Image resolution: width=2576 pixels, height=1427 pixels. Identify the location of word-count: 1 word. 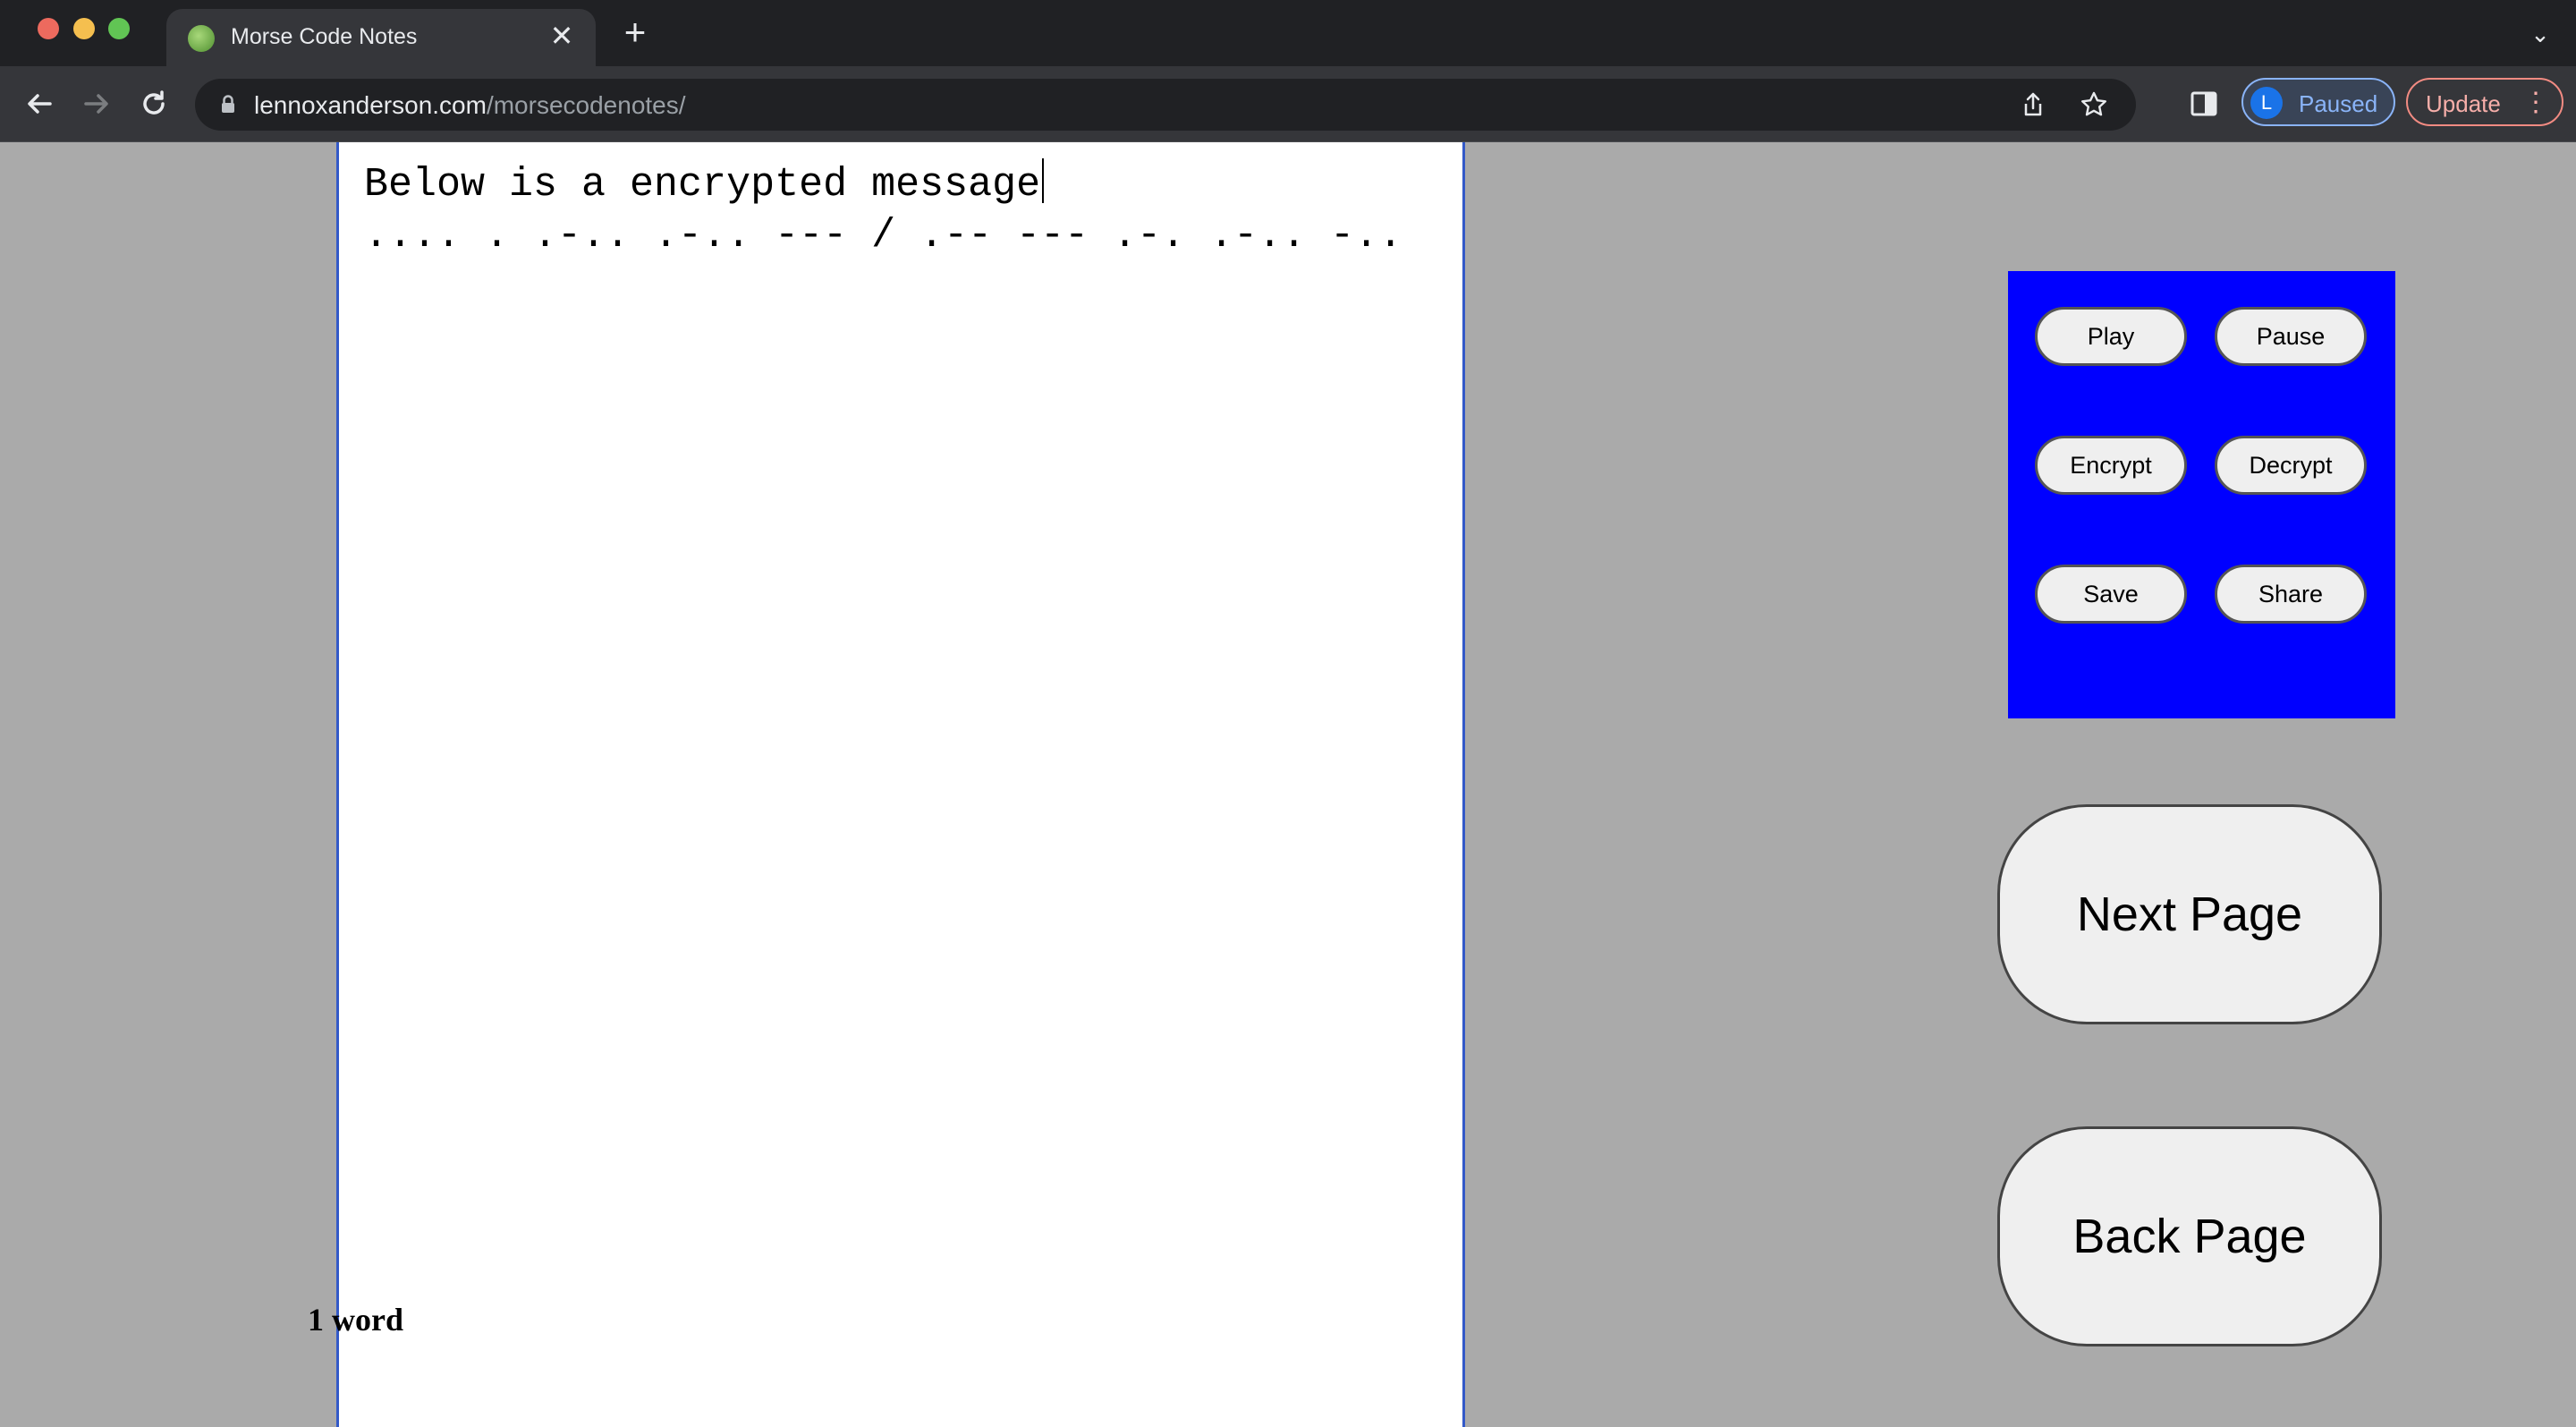
(355, 1320).